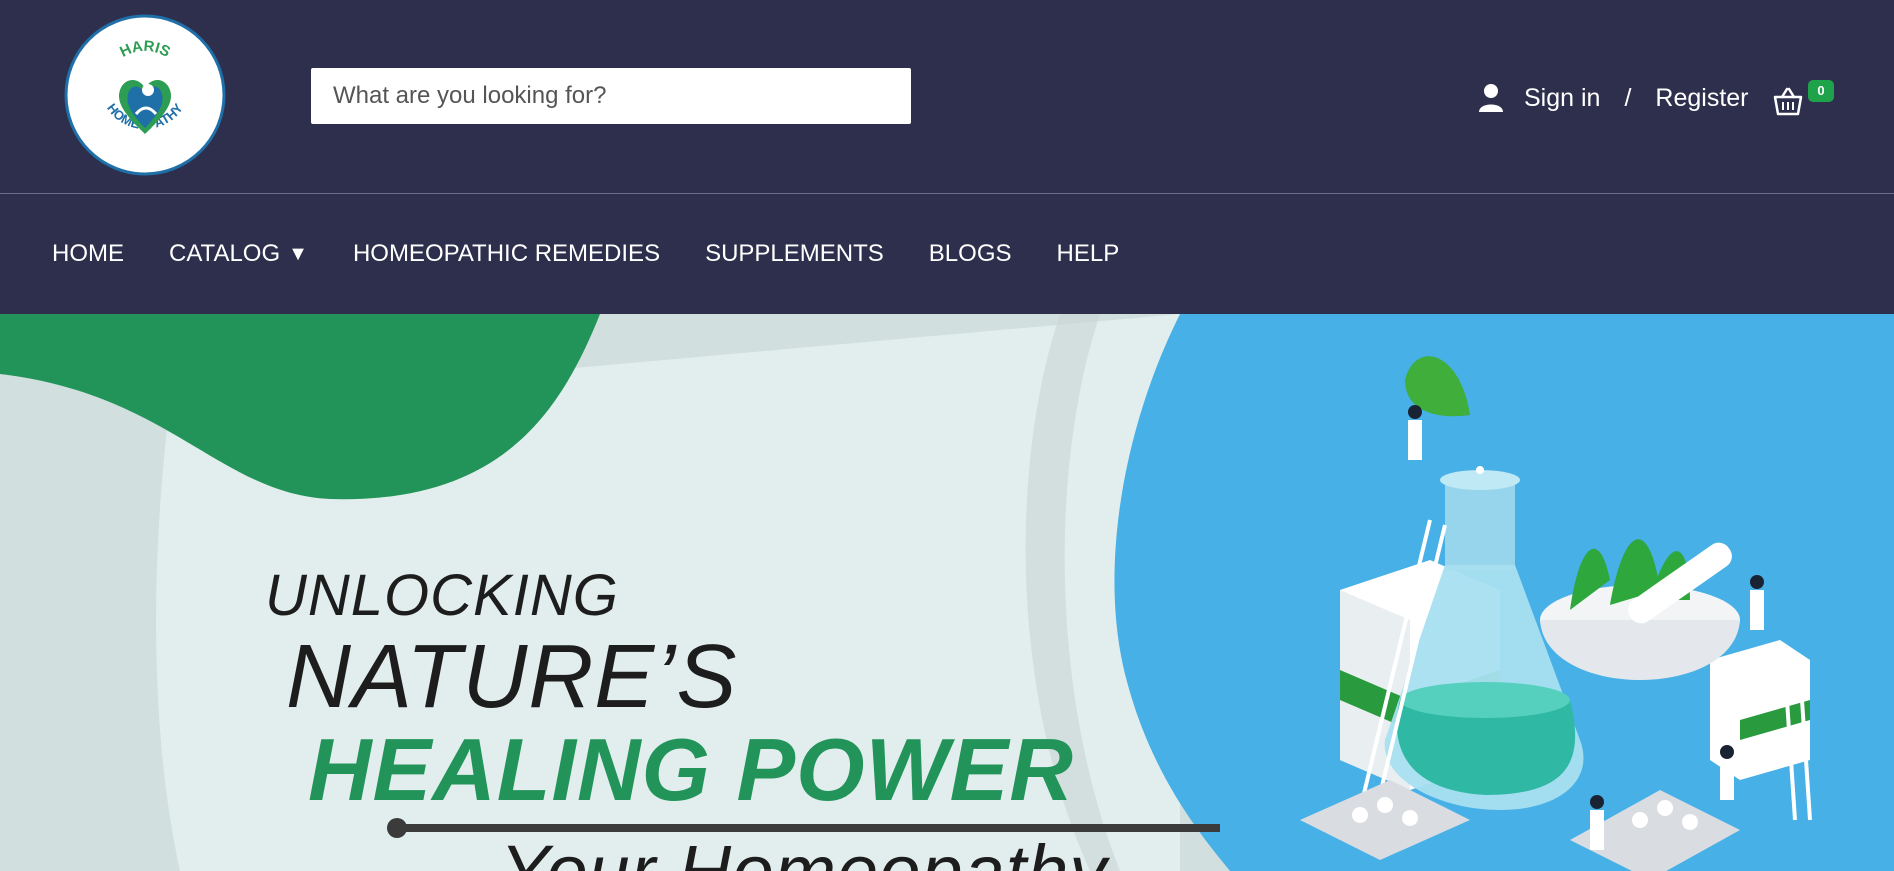  I want to click on nav-item-label: SUPPLEMENTS, so click(794, 253).